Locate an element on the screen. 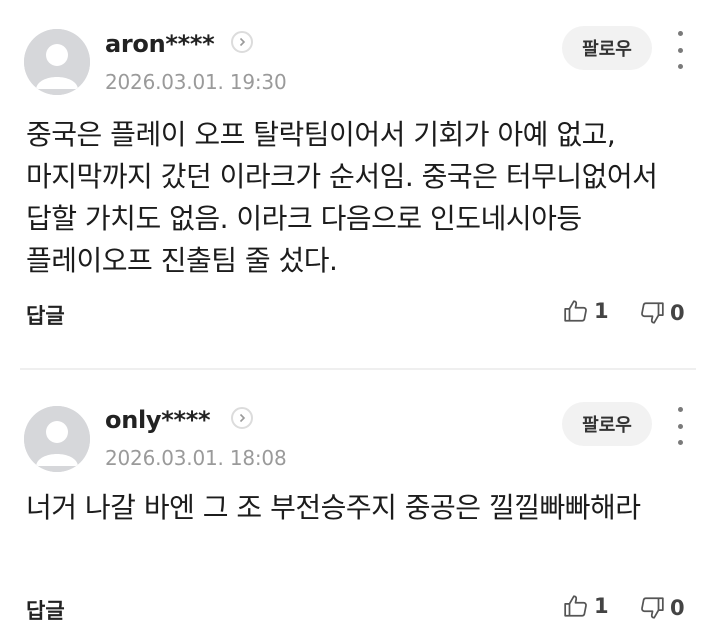 This screenshot has height=643, width=716. comment-date: 2026.03.01. 19:30 is located at coordinates (196, 82).